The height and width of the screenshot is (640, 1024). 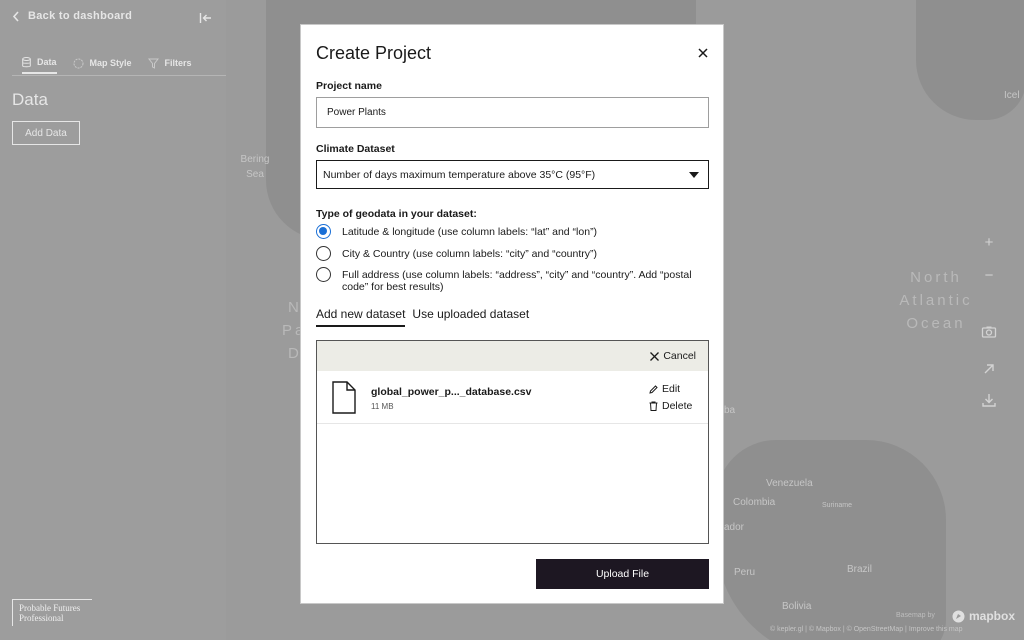 I want to click on land-south-america, so click(x=831, y=540).